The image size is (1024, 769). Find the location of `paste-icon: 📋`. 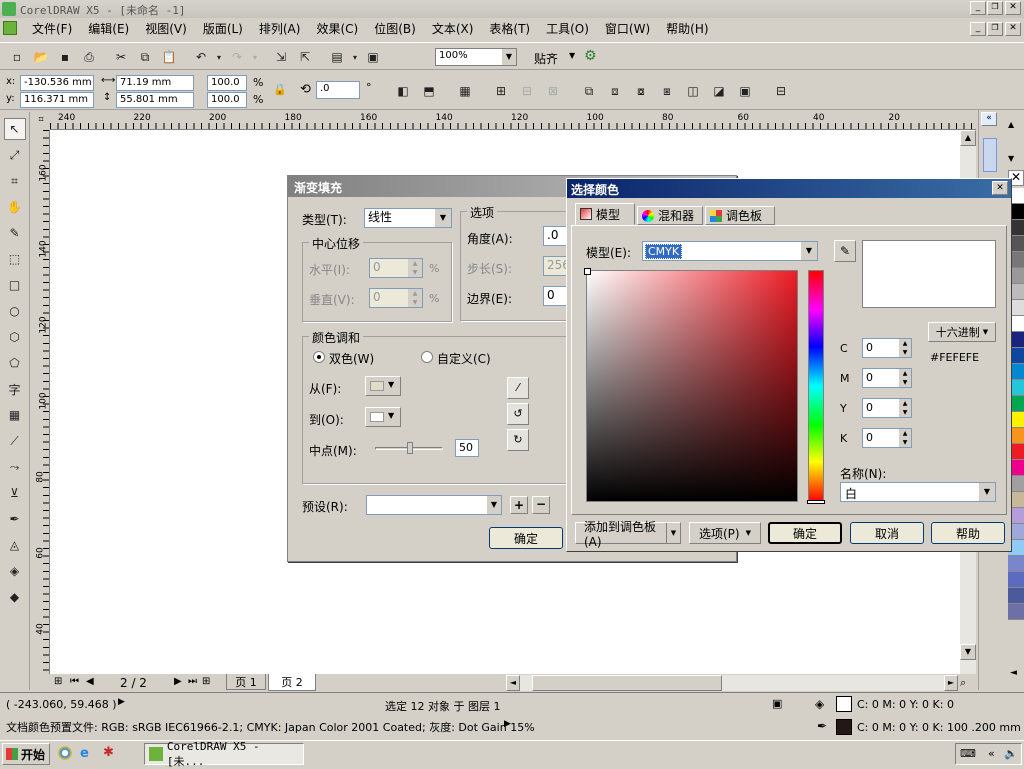

paste-icon: 📋 is located at coordinates (169, 57).